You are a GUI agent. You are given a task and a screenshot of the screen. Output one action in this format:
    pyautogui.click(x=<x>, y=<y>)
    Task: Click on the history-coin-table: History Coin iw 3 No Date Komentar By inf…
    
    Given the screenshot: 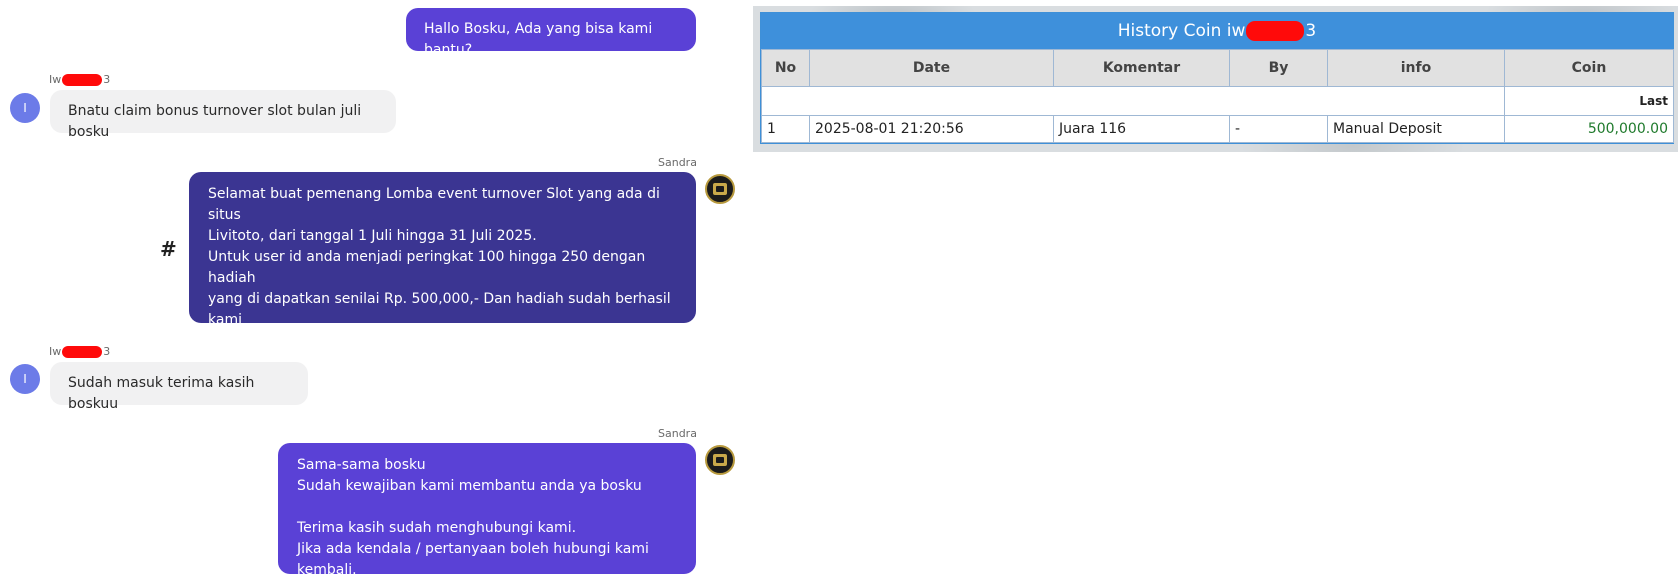 What is the action you would take?
    pyautogui.click(x=1217, y=78)
    